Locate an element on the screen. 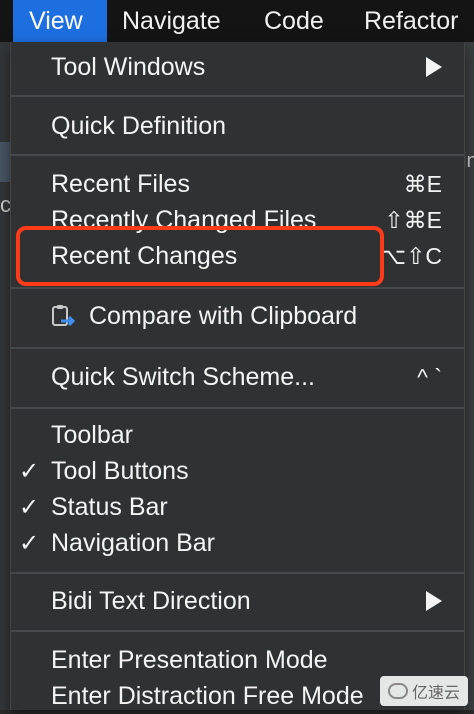 The height and width of the screenshot is (714, 474). menu-item-label: Compare with Clipboard is located at coordinates (223, 315).